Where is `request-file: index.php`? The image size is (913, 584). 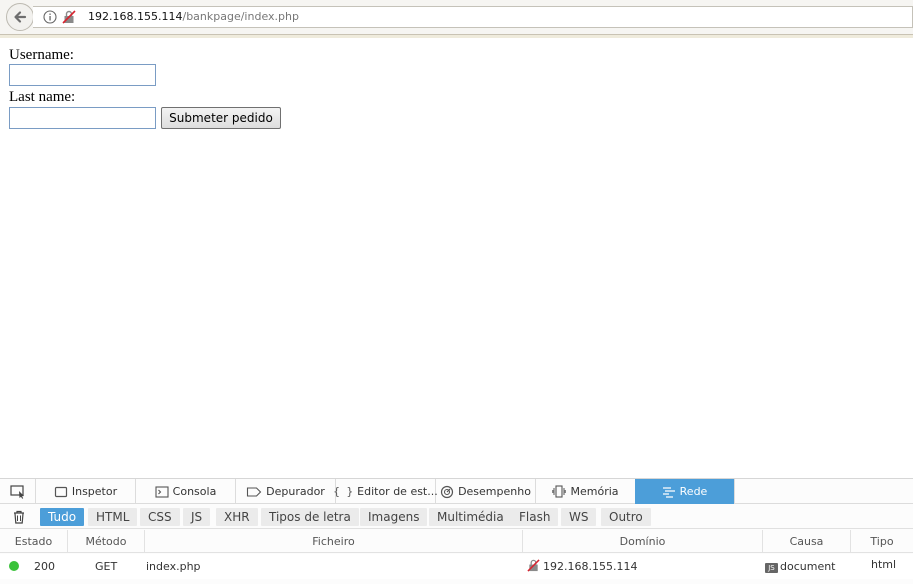
request-file: index.php is located at coordinates (173, 566).